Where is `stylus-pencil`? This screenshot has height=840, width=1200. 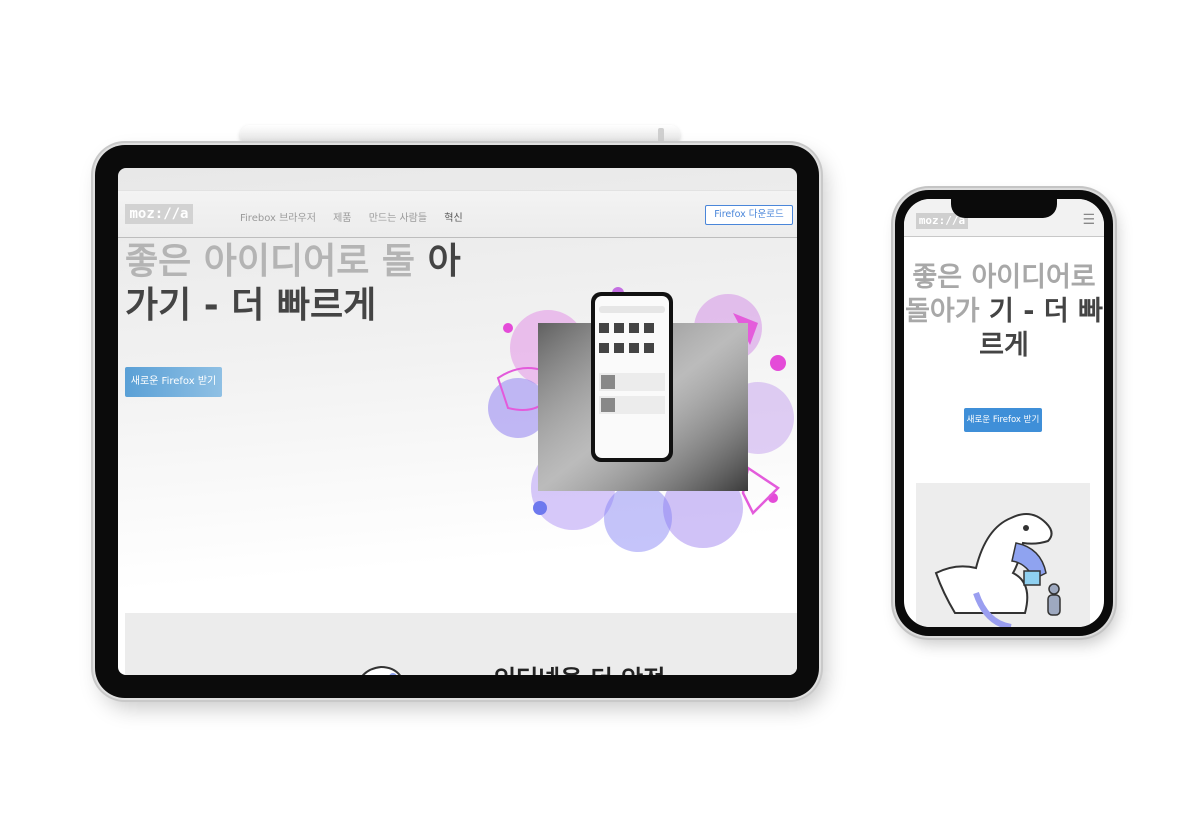
stylus-pencil is located at coordinates (460, 135).